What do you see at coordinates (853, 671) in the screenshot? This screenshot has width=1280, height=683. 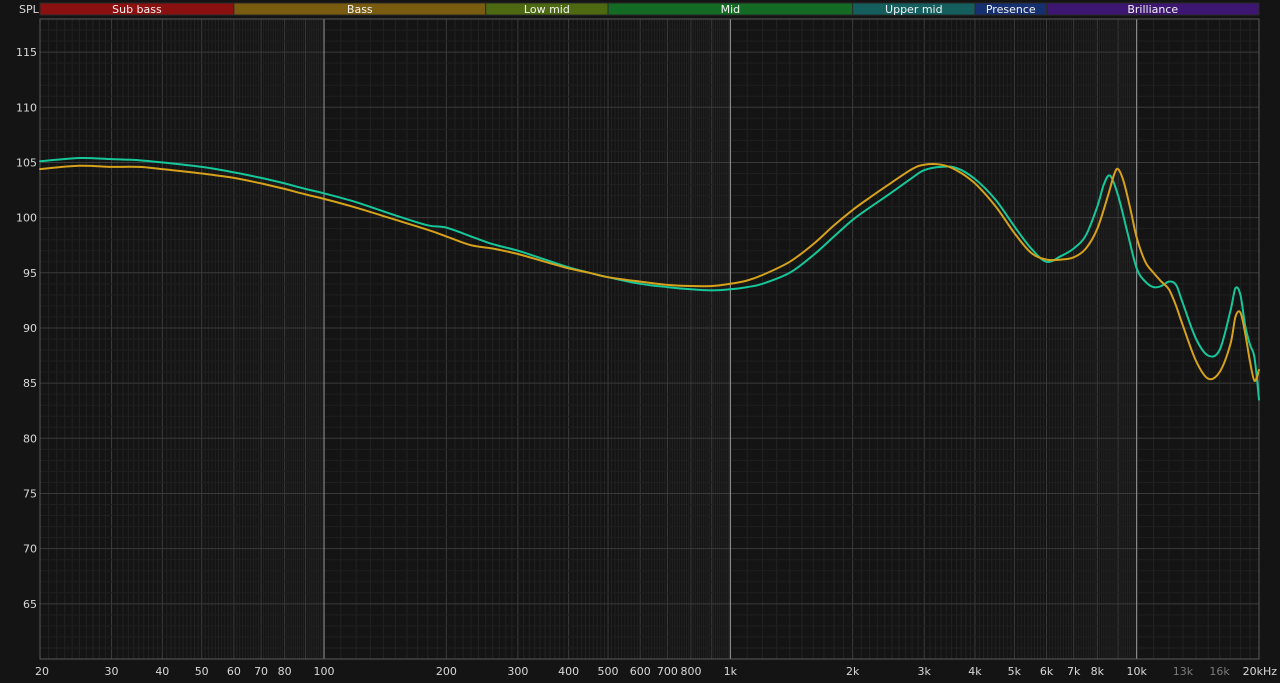 I see `x-tick-label: 2k` at bounding box center [853, 671].